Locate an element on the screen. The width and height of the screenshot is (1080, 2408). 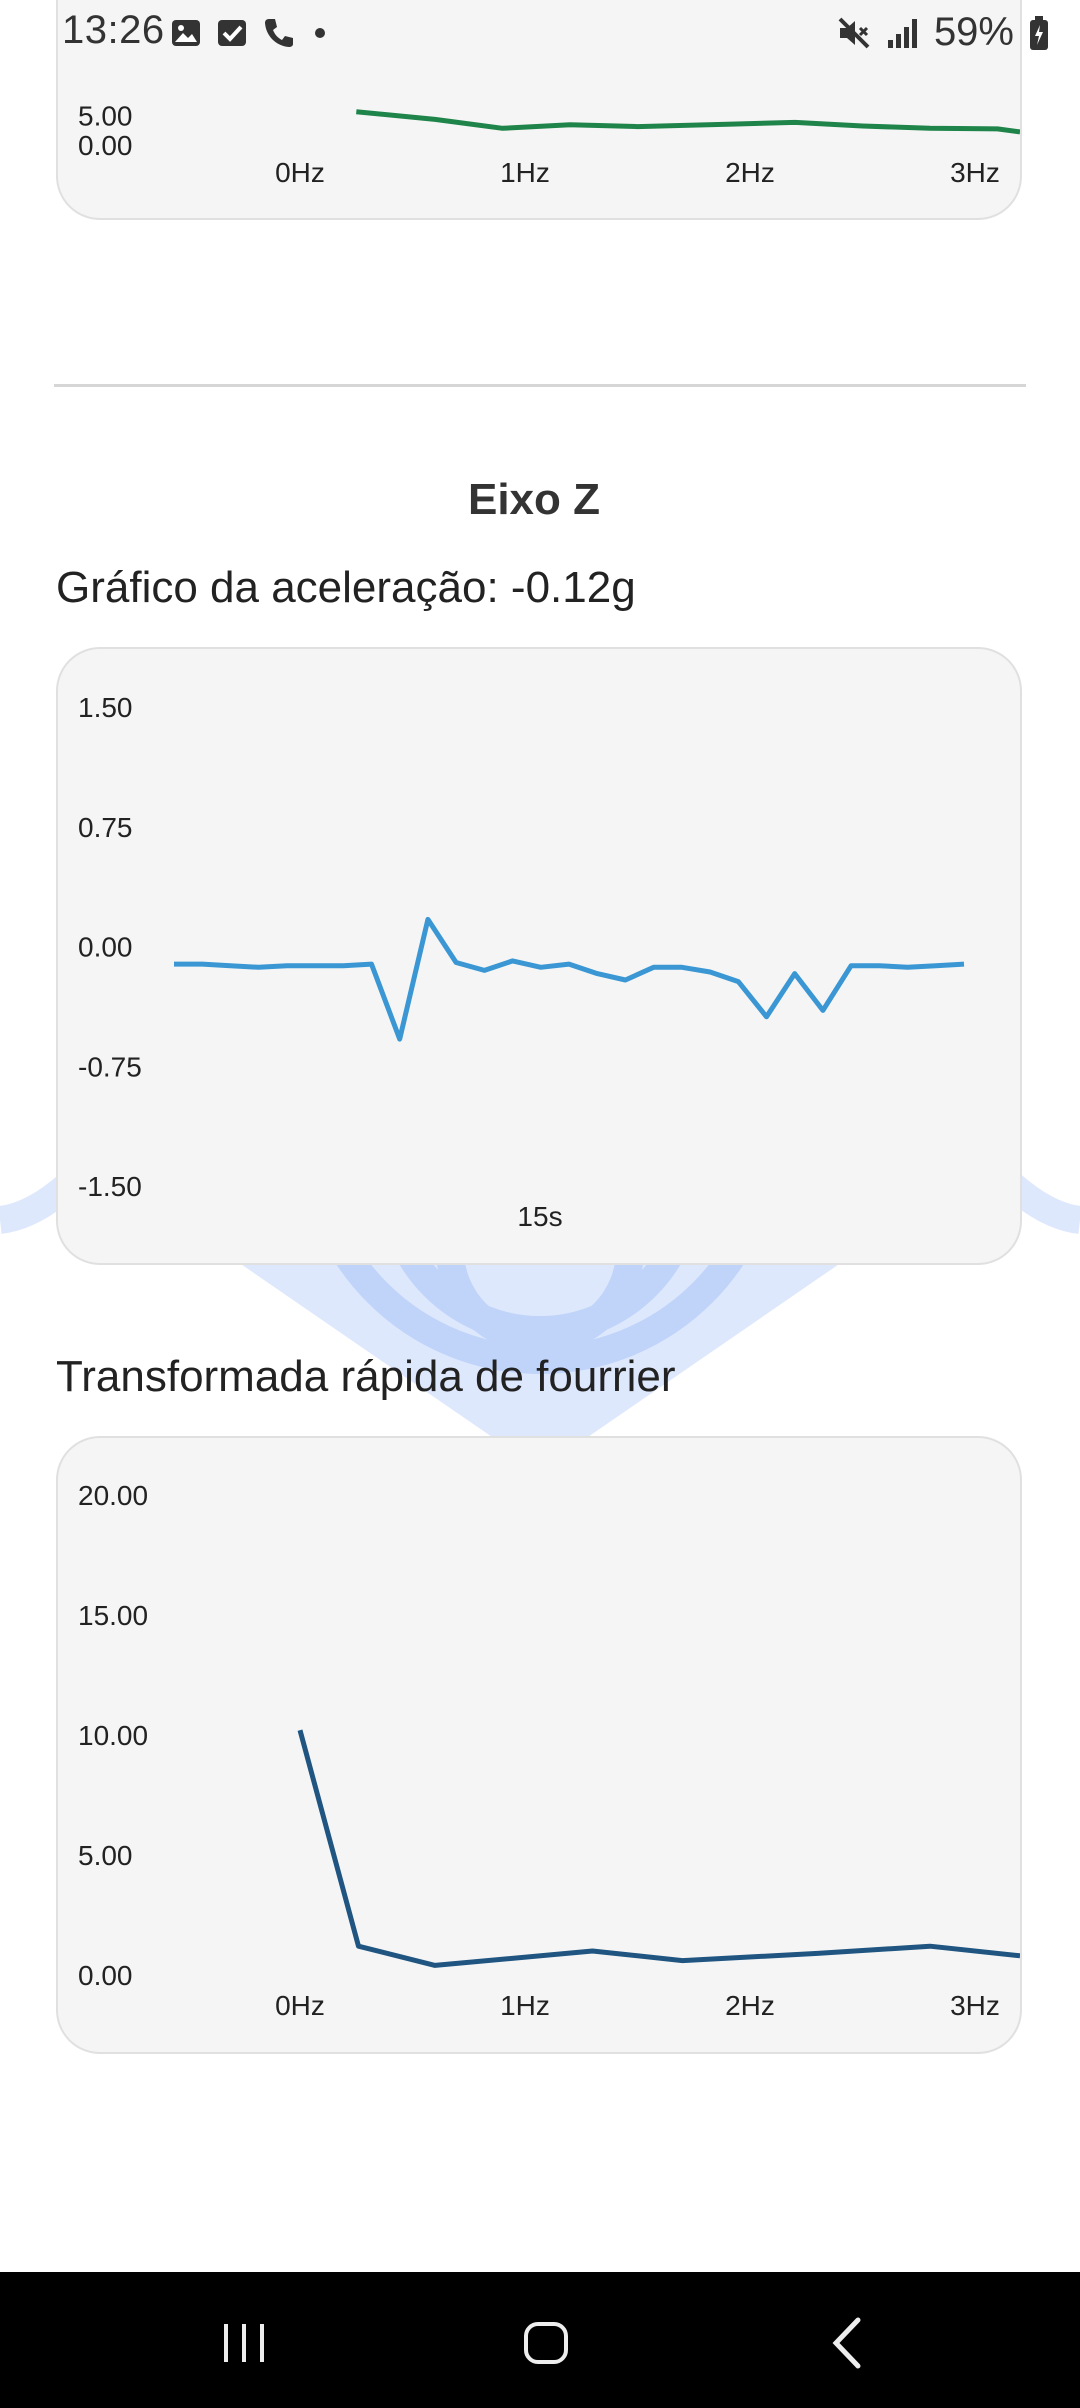
signal-icon is located at coordinates (902, 33).